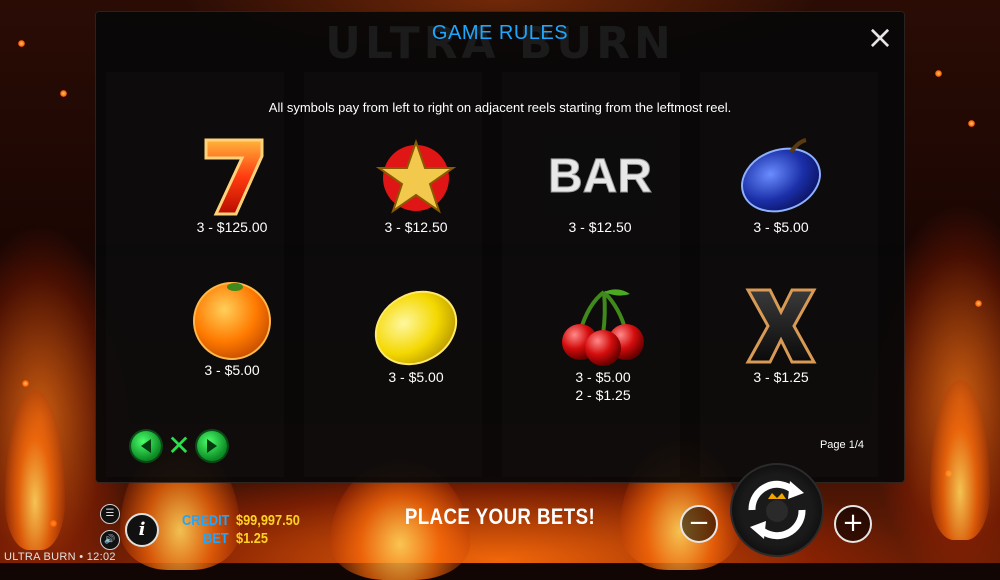  I want to click on paytable-item-plum: 3 - $5.00, so click(781, 185).